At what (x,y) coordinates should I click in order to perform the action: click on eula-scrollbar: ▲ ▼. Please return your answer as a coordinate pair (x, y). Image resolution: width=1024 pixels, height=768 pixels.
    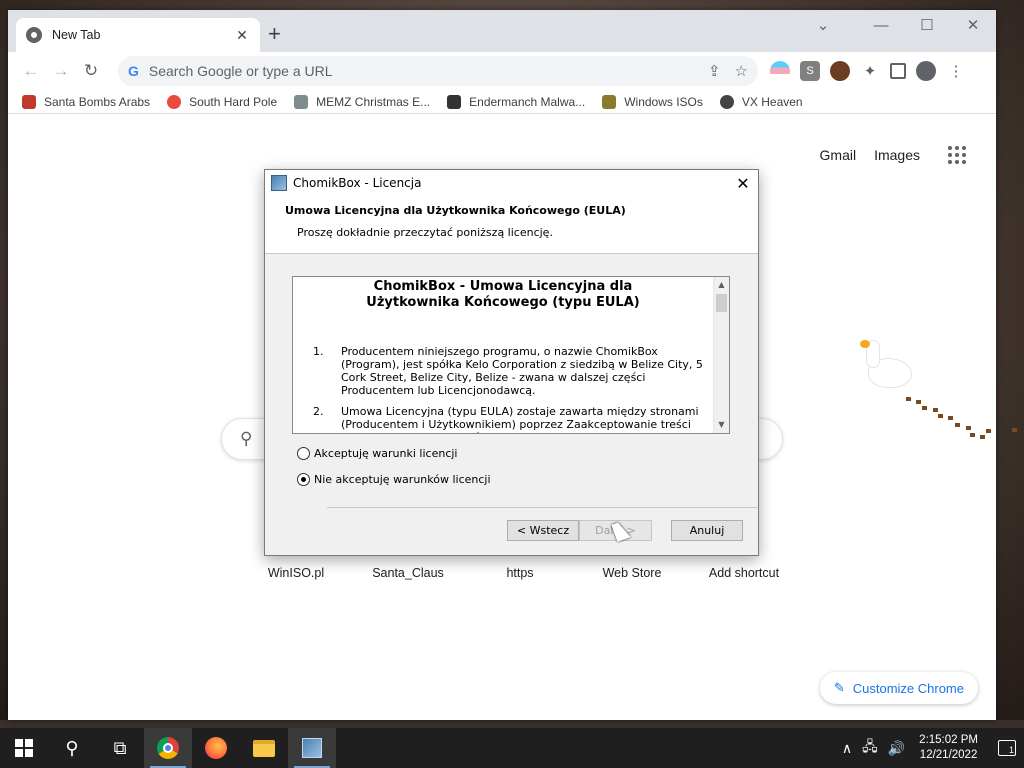
    Looking at the image, I should click on (721, 355).